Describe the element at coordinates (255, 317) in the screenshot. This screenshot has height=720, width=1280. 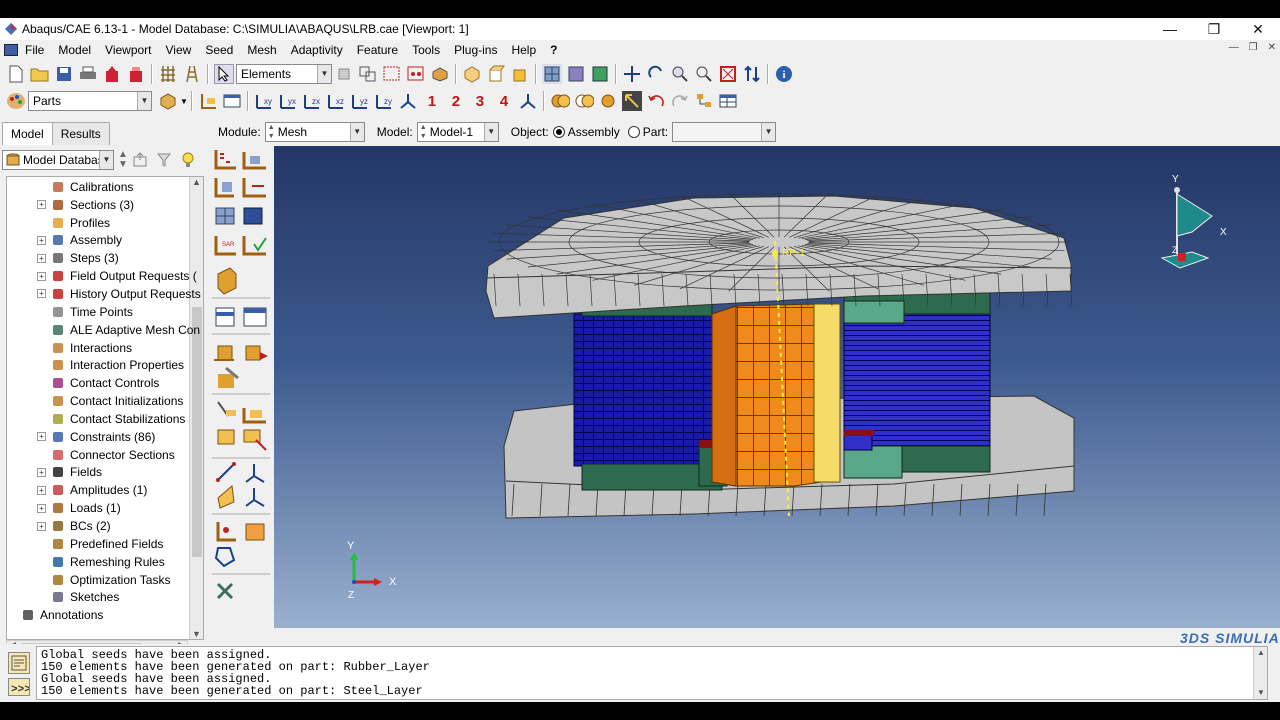
I see `mesh-query-icon` at that location.